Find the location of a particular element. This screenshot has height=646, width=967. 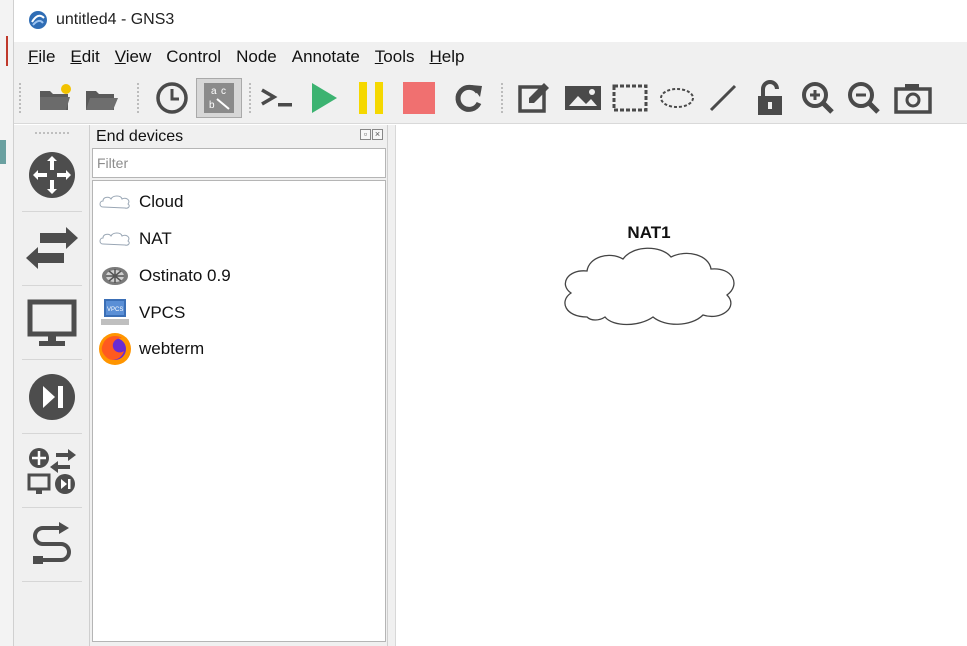

add-note-button is located at coordinates (534, 98).